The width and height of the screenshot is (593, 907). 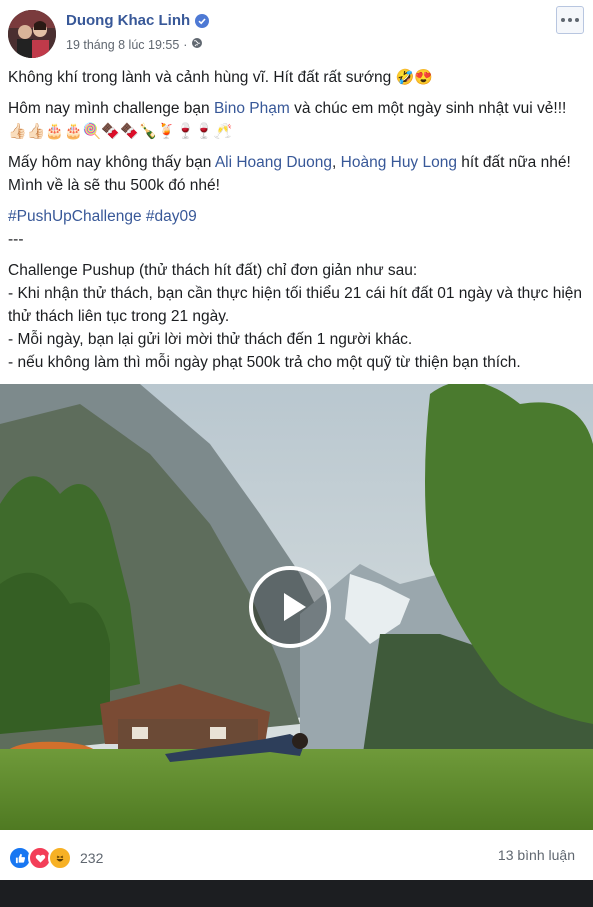 I want to click on author-avatar, so click(x=32, y=34).